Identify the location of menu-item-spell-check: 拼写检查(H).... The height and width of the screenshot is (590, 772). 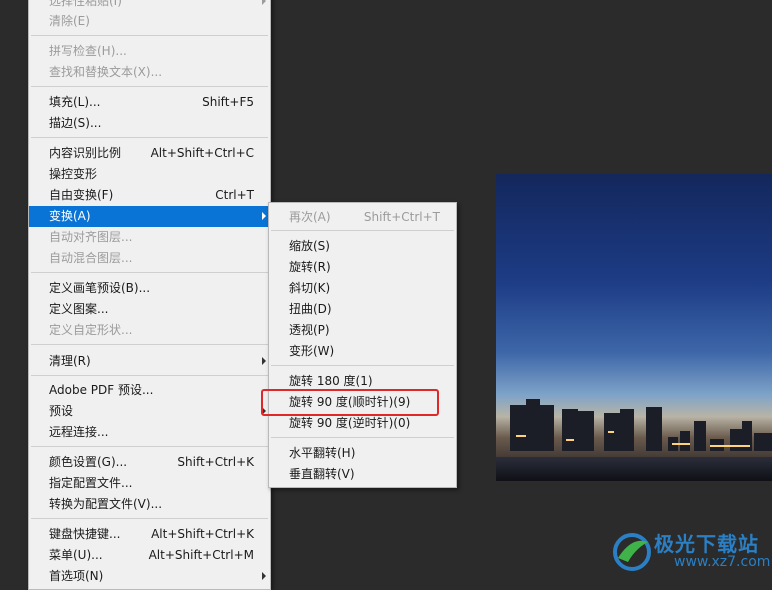
(149, 51).